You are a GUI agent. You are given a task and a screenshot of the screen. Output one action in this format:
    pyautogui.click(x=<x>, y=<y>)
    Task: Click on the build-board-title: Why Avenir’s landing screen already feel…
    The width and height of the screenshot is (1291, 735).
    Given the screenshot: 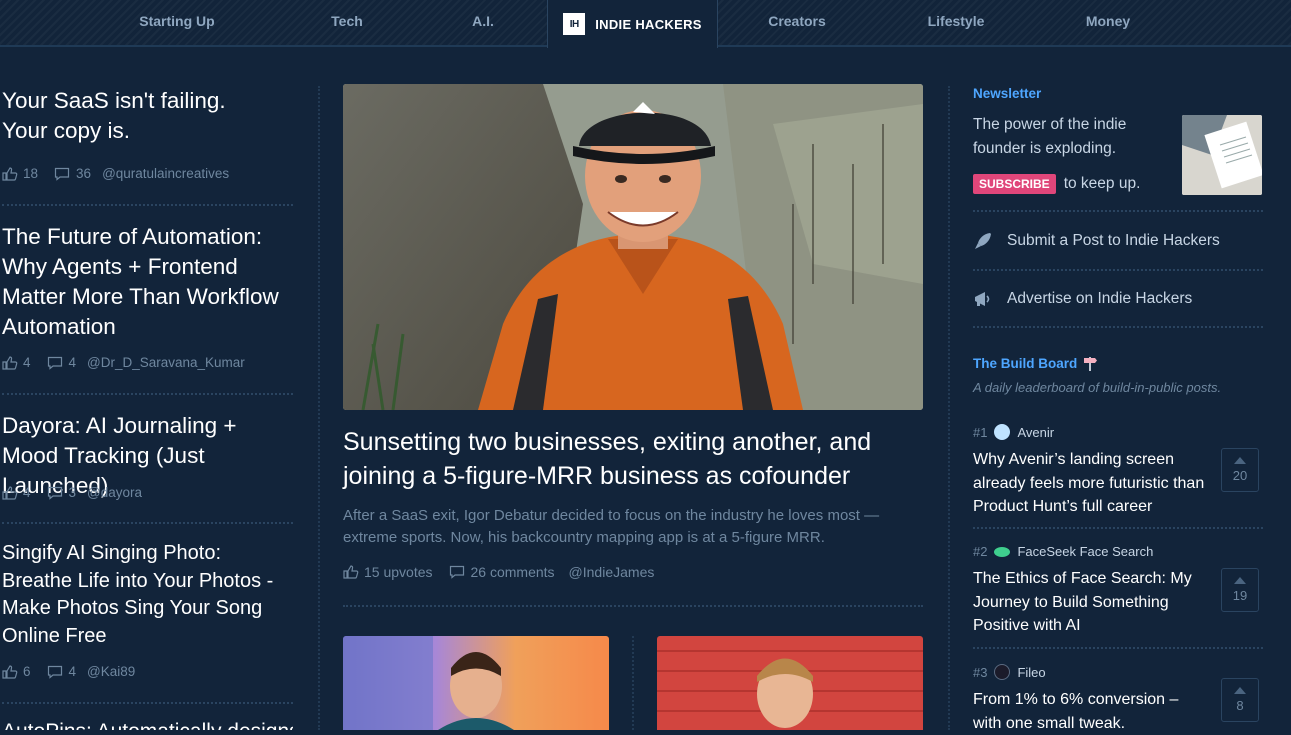 What is the action you would take?
    pyautogui.click(x=1093, y=483)
    